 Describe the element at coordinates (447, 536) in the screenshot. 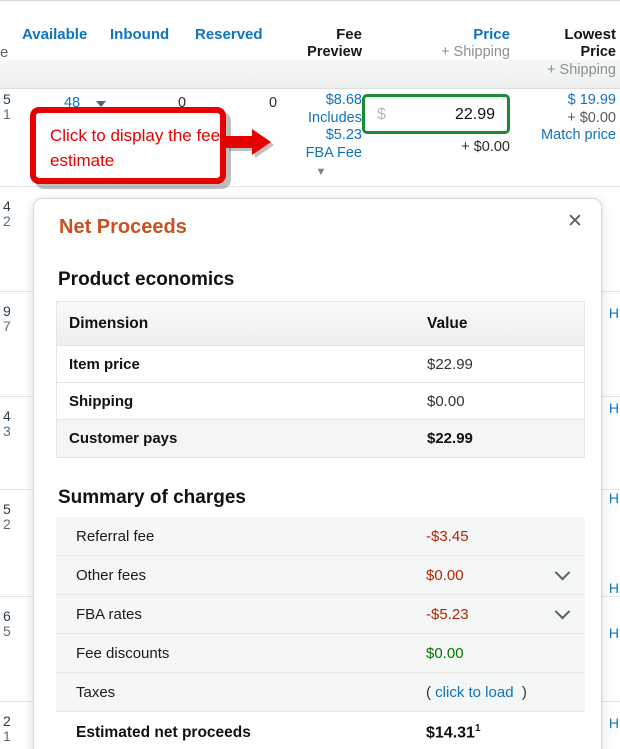

I see `charge-value: -$3.45` at that location.